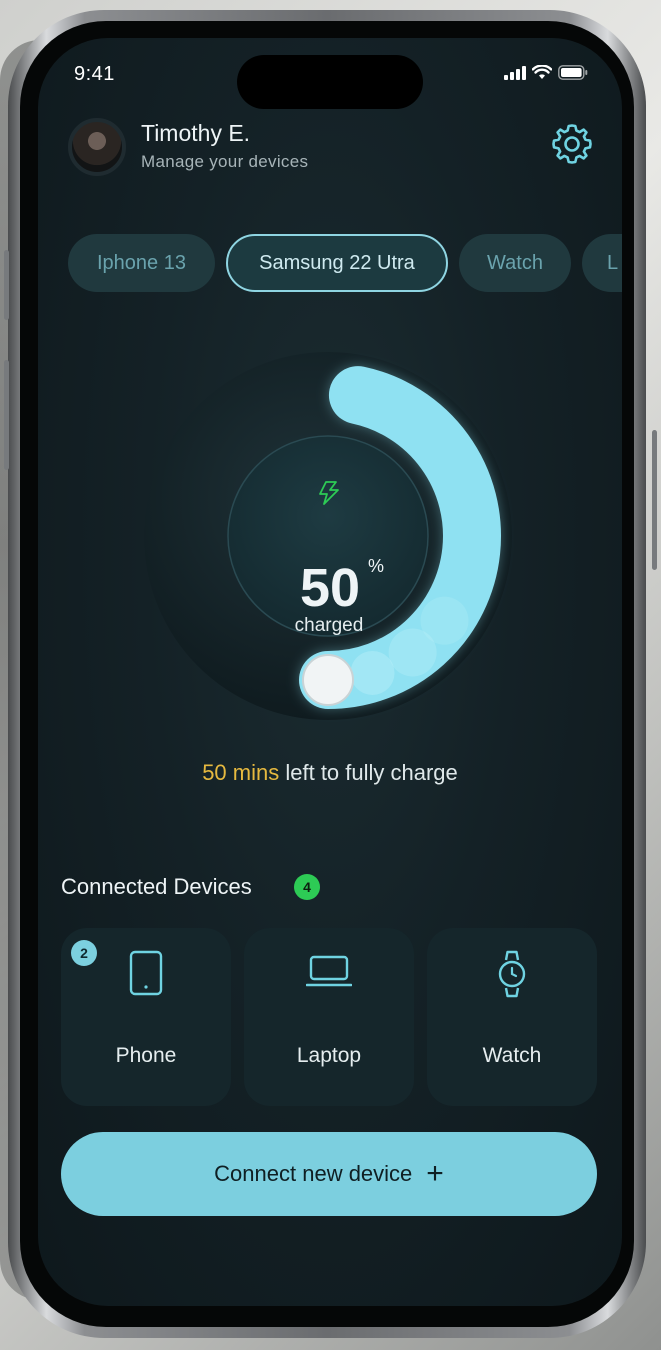 The image size is (661, 1350). I want to click on charge-slider-knob, so click(328, 680).